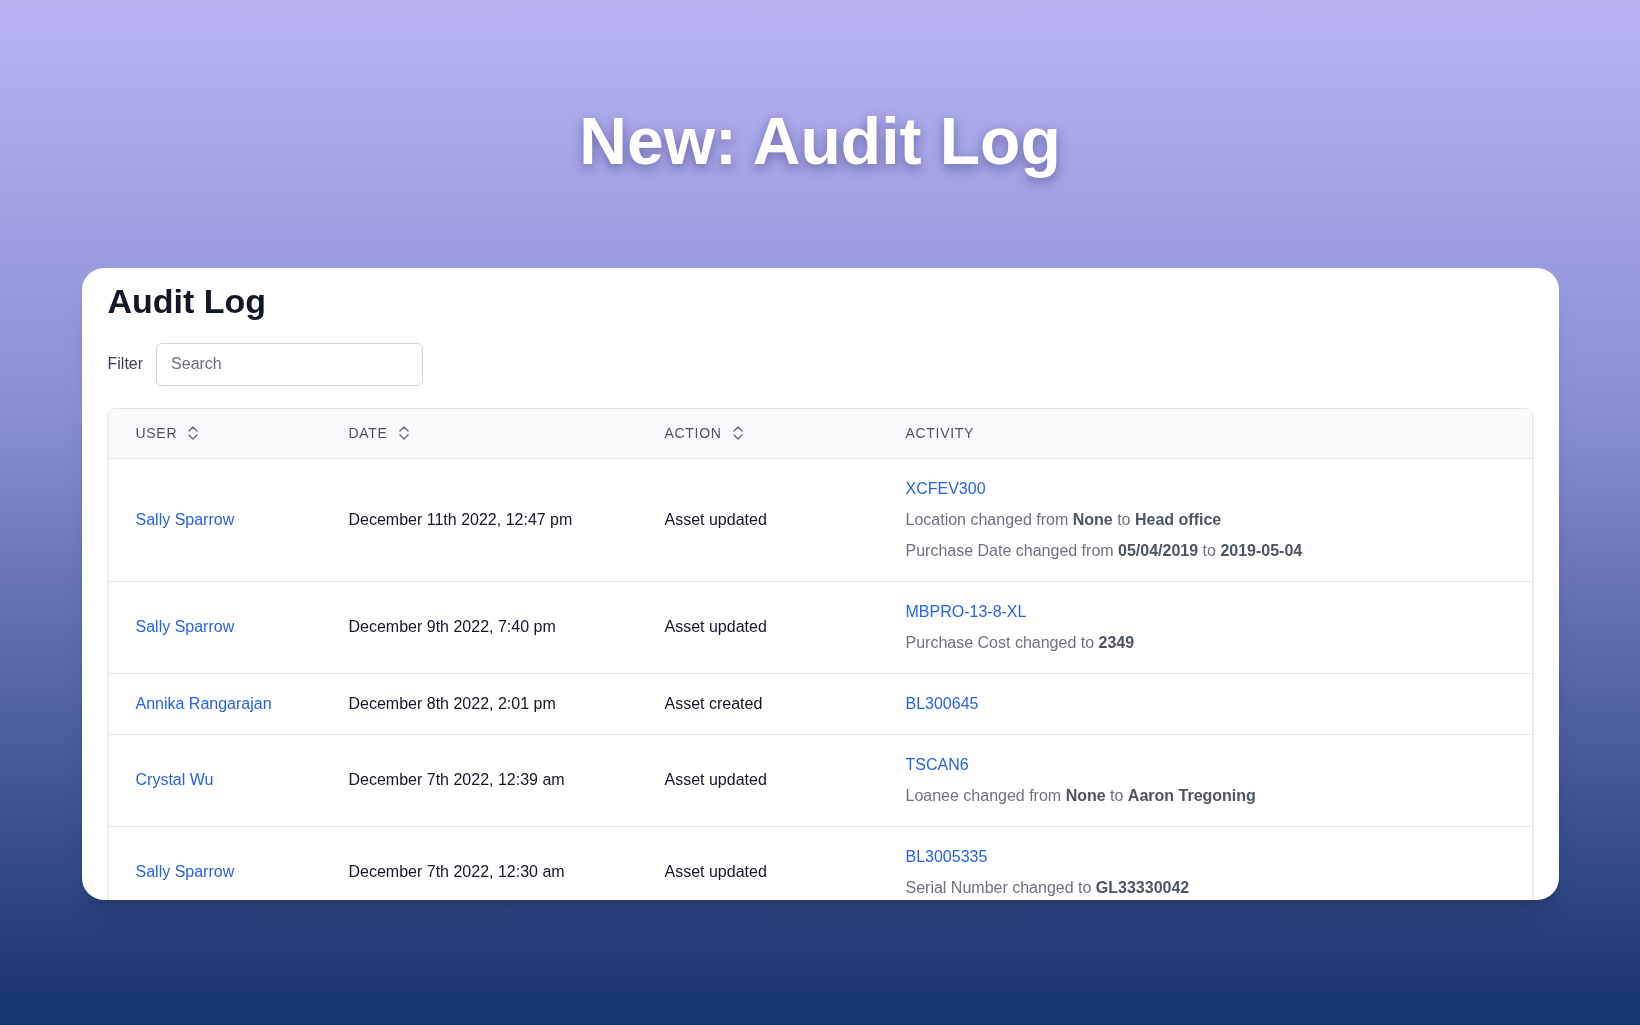  What do you see at coordinates (174, 779) in the screenshot?
I see `user-link: Crystal Wu` at bounding box center [174, 779].